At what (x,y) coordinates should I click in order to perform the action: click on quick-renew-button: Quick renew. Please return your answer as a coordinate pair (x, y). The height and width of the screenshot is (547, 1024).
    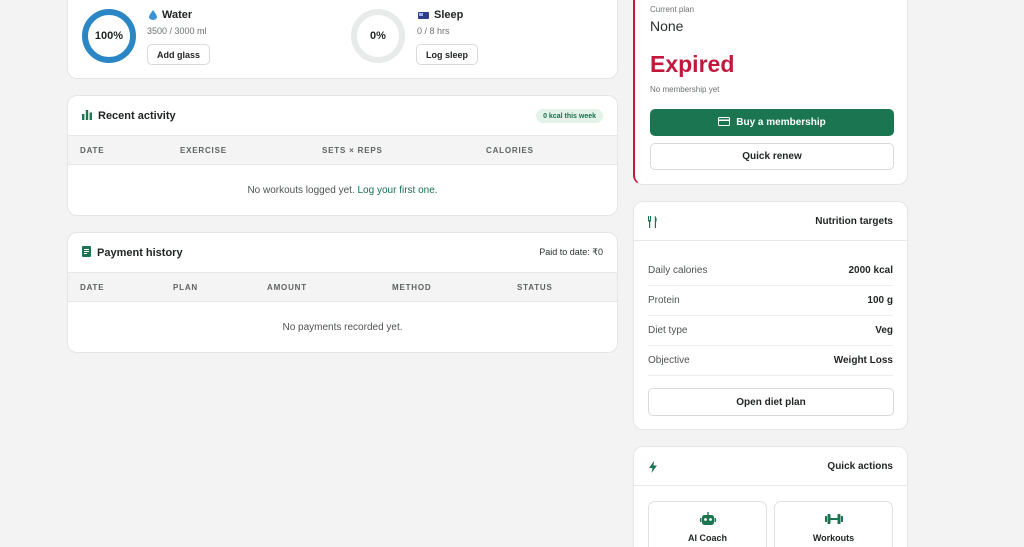
    Looking at the image, I should click on (772, 156).